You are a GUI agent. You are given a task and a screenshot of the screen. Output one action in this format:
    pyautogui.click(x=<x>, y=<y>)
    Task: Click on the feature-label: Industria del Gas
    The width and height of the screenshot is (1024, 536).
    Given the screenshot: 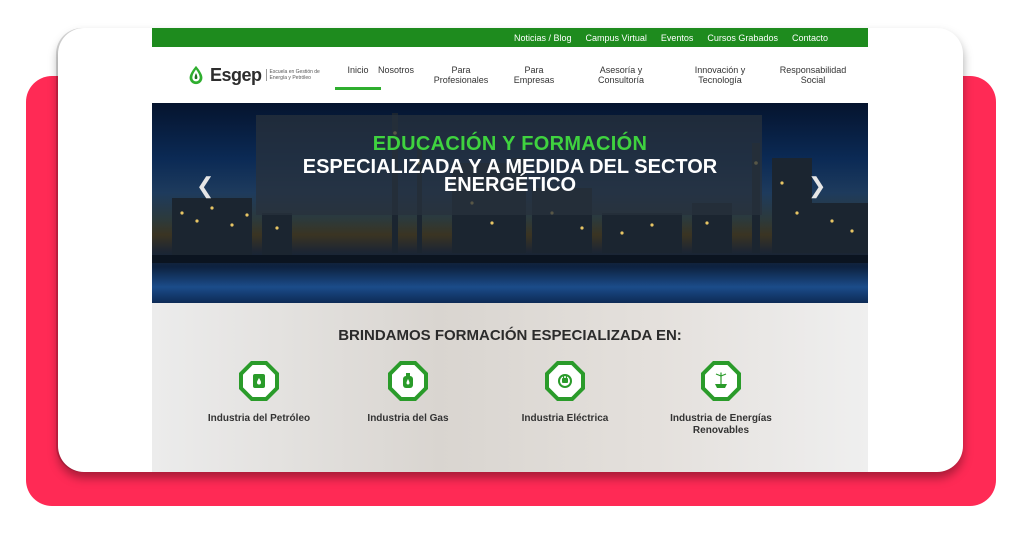 What is the action you would take?
    pyautogui.click(x=408, y=418)
    